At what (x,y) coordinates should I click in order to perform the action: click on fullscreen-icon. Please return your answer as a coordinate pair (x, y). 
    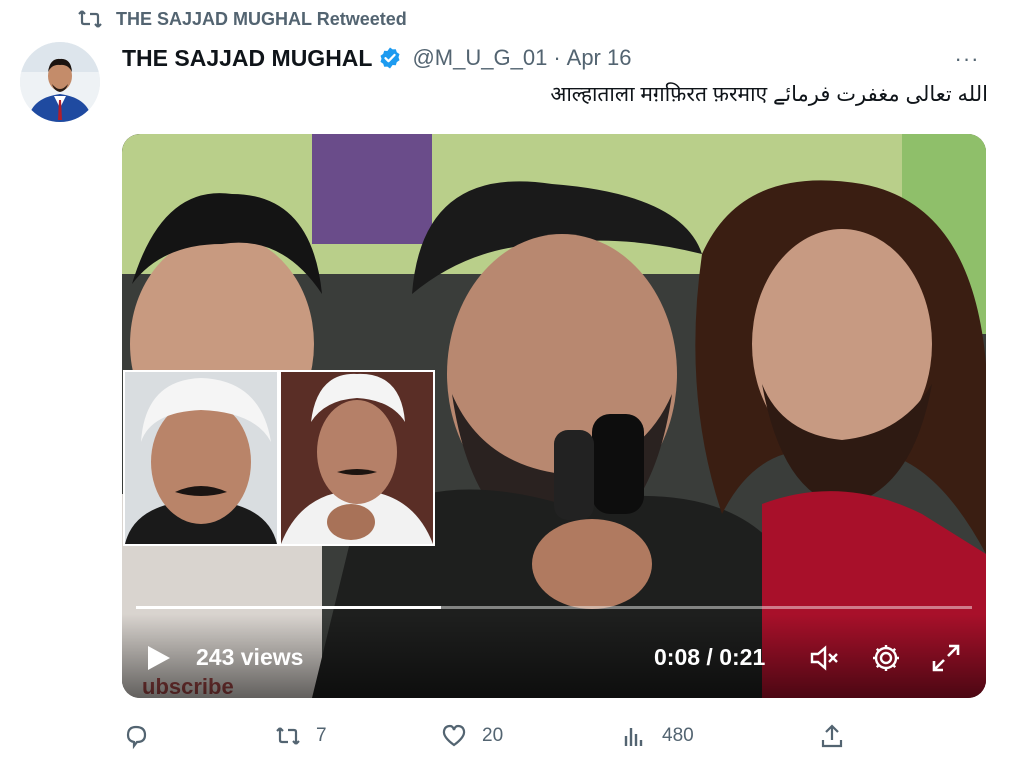
    Looking at the image, I should click on (946, 658).